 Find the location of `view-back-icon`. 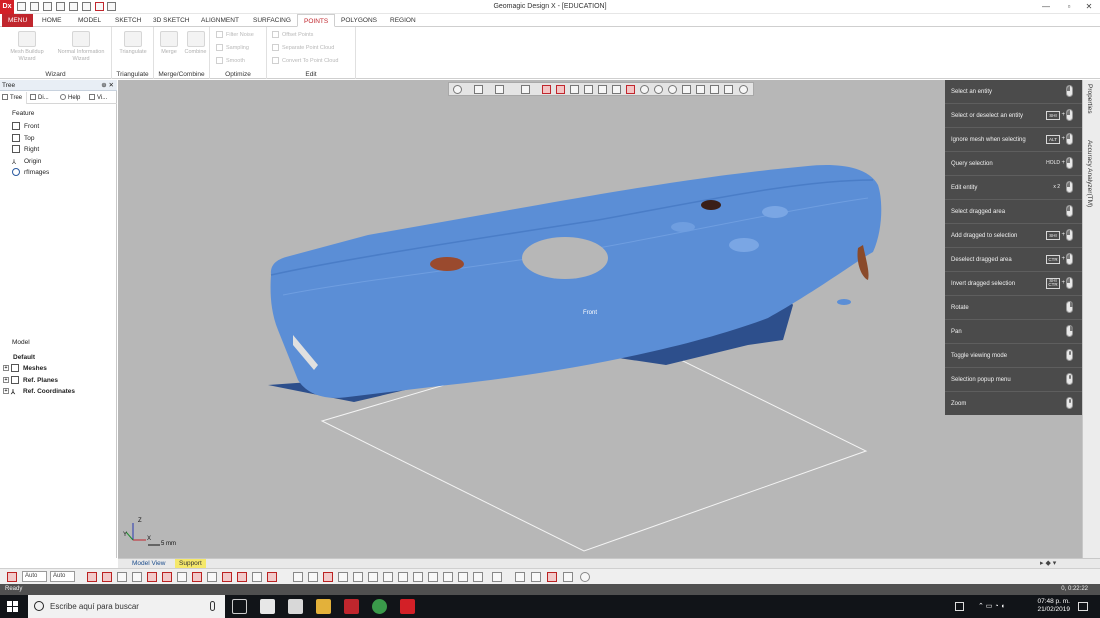

view-back-icon is located at coordinates (560, 89).